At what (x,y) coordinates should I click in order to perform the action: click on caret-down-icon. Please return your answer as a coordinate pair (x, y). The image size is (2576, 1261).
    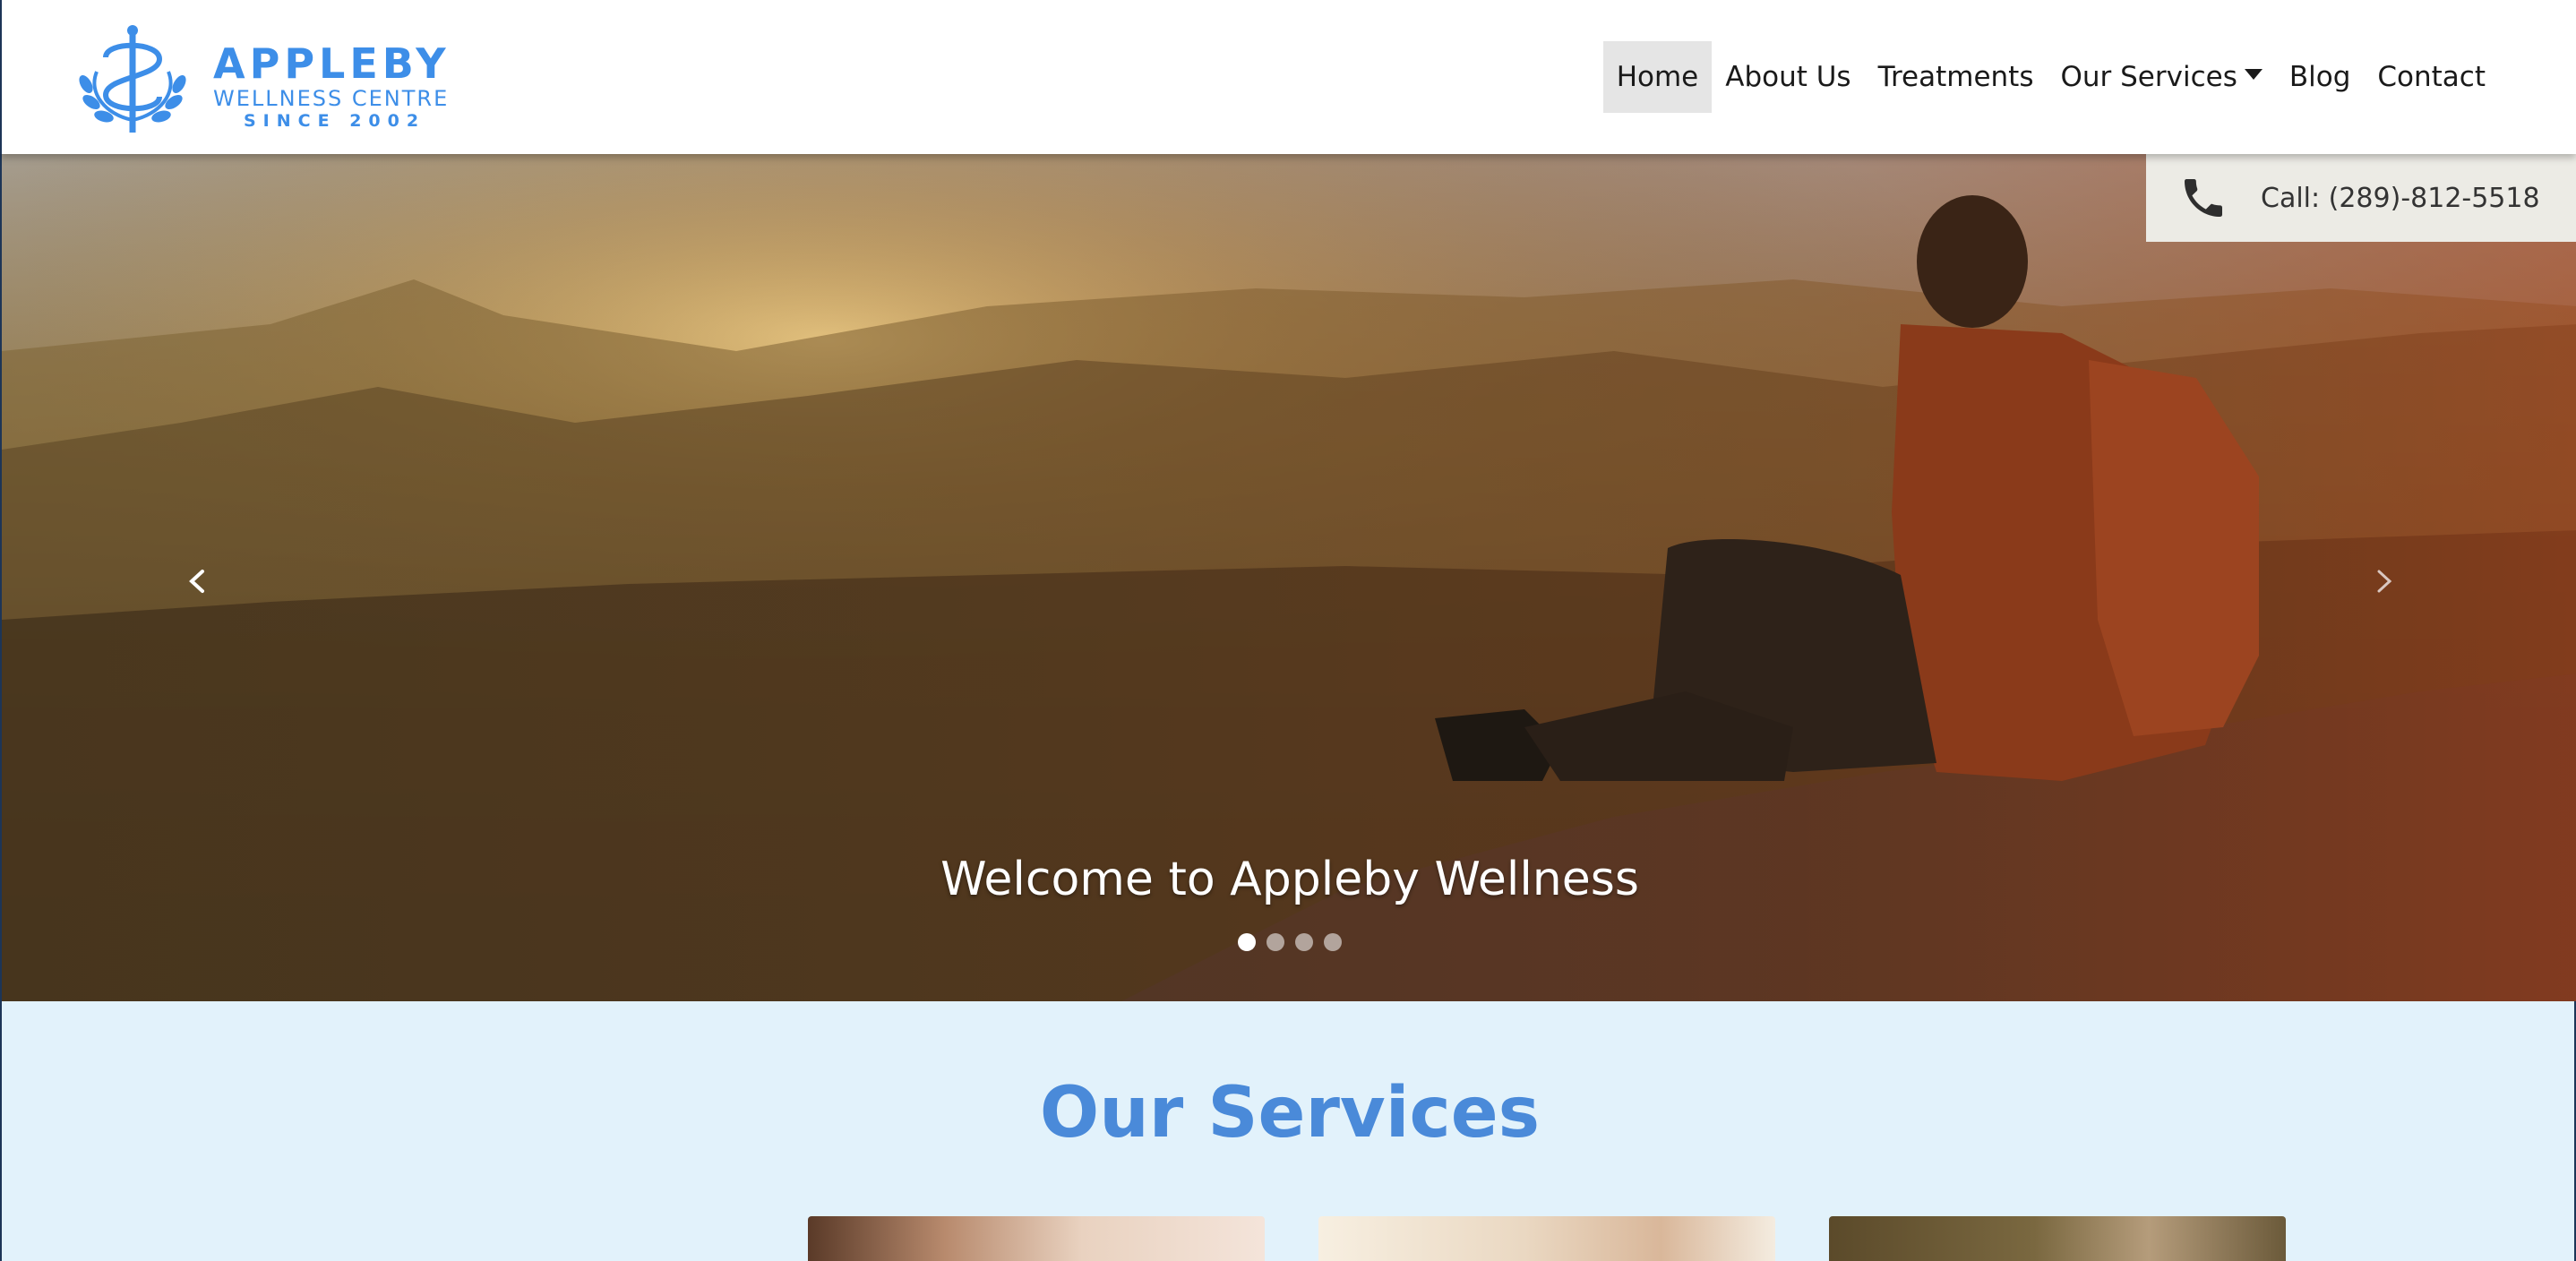
    Looking at the image, I should click on (2253, 74).